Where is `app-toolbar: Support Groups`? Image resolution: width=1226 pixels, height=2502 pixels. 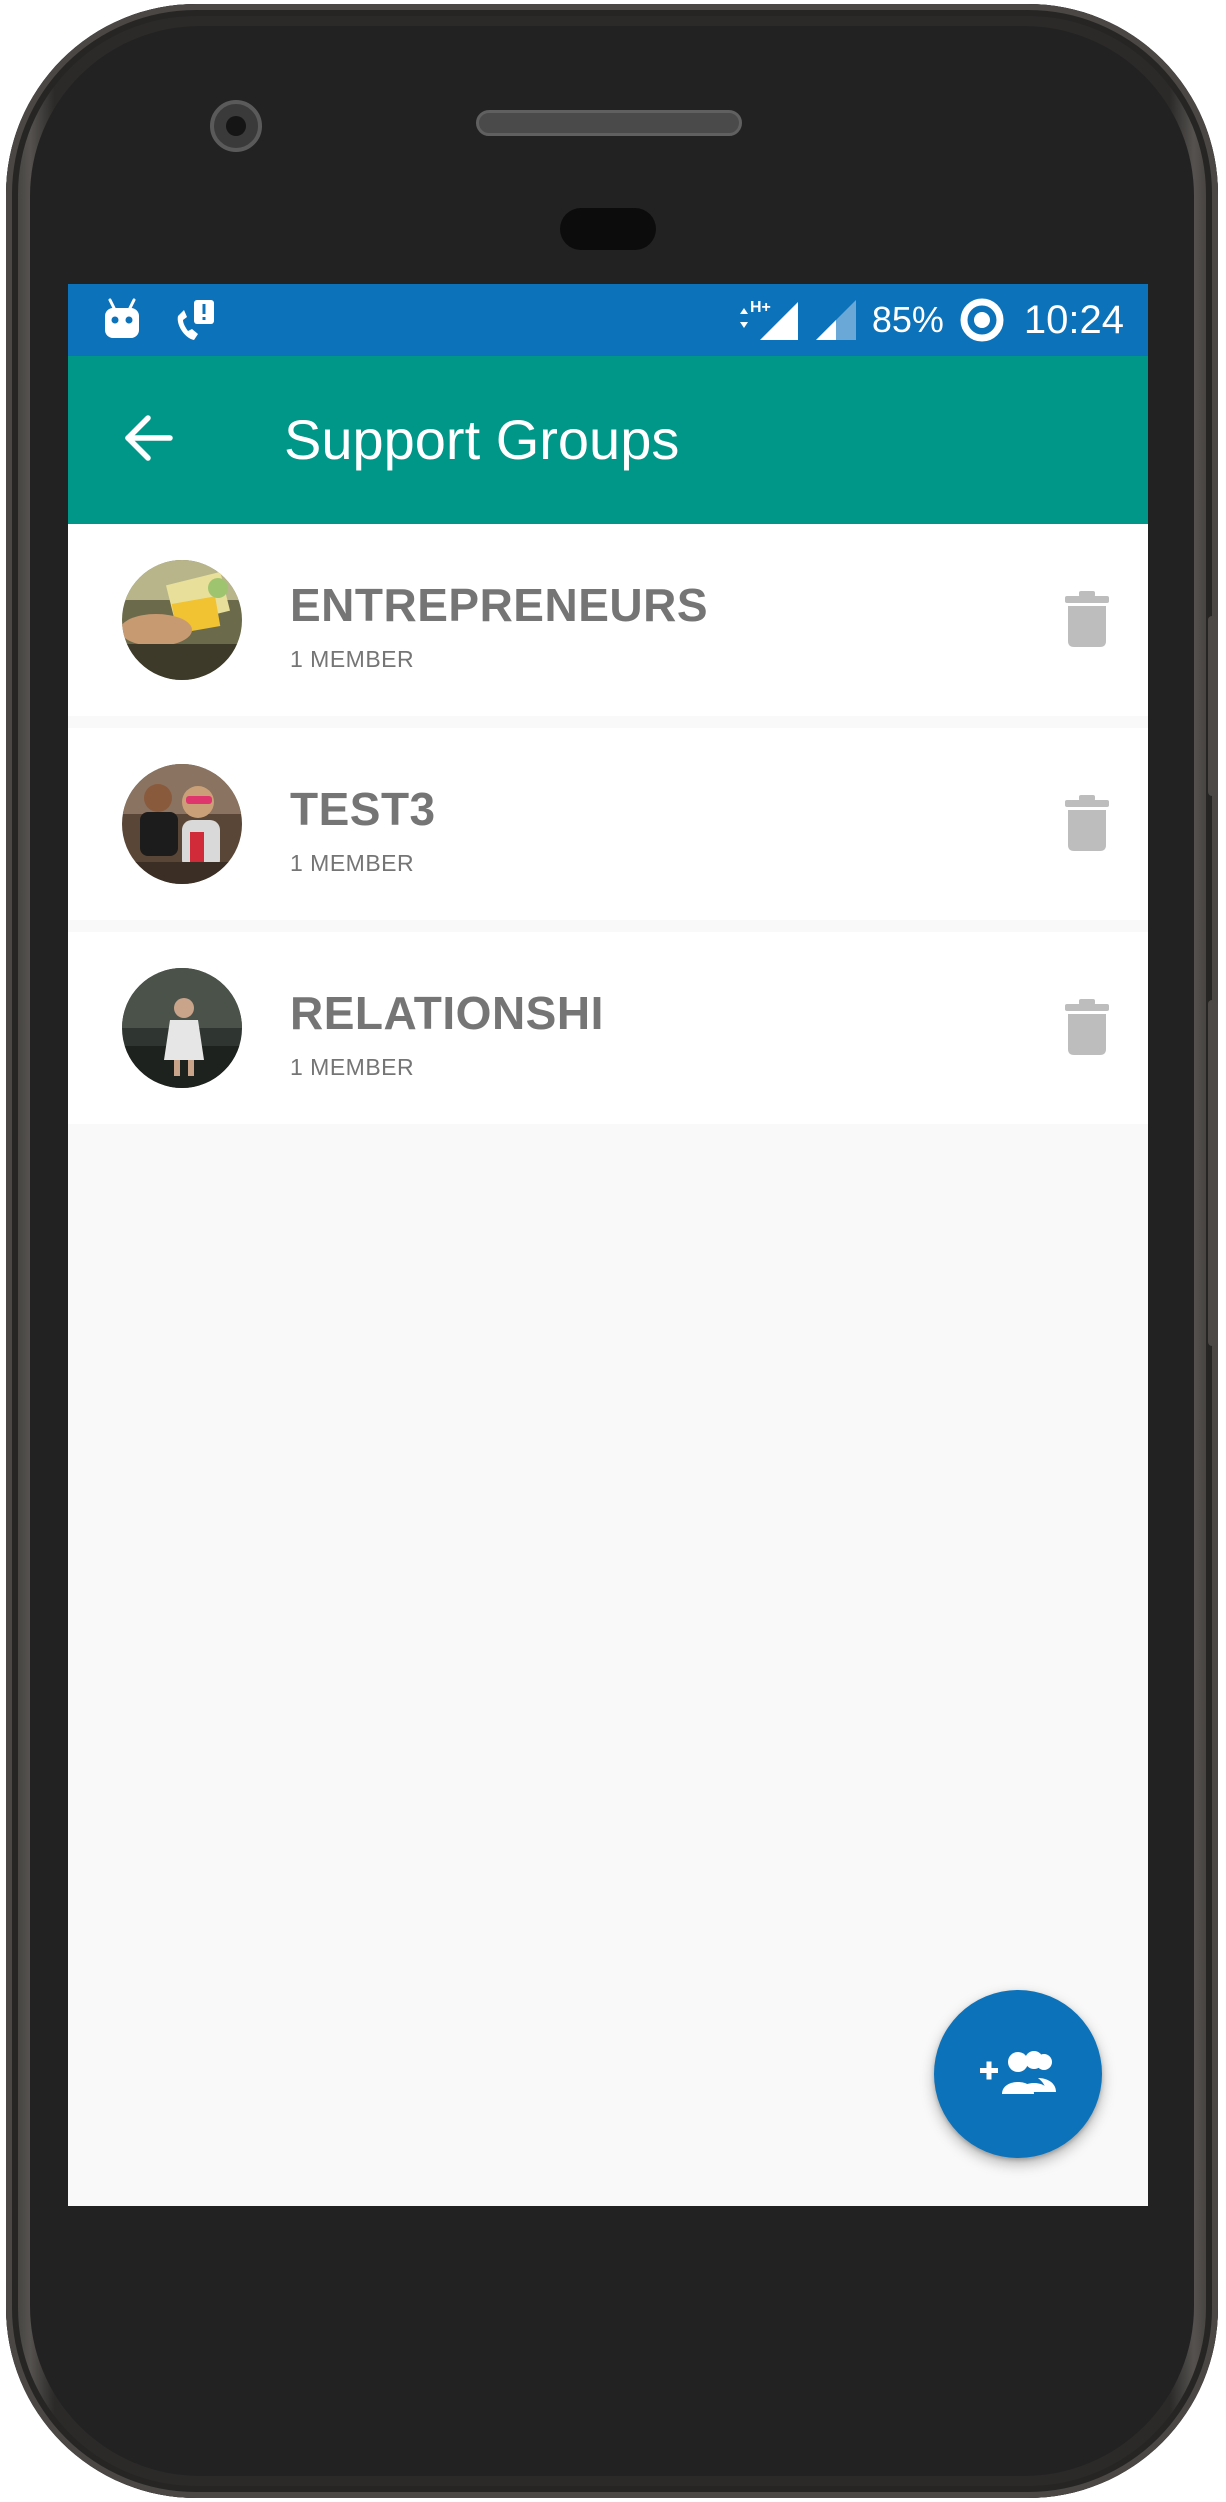 app-toolbar: Support Groups is located at coordinates (608, 440).